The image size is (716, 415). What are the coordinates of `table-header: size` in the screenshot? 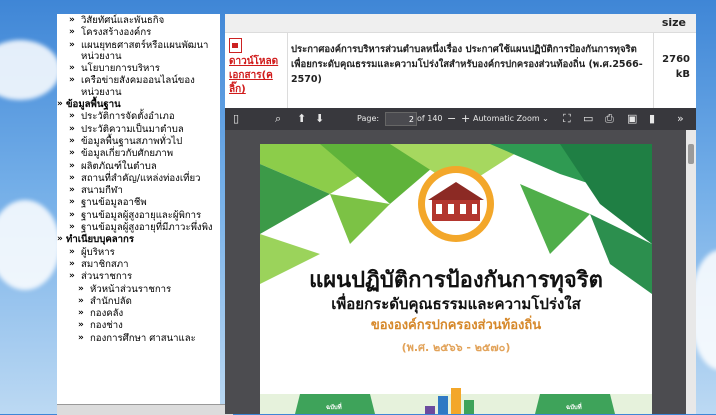 It's located at (460, 23).